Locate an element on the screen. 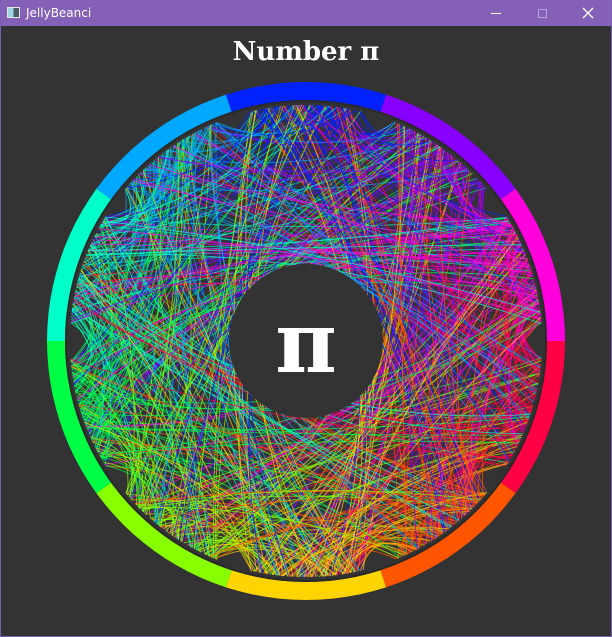  maximize-icon is located at coordinates (542, 13).